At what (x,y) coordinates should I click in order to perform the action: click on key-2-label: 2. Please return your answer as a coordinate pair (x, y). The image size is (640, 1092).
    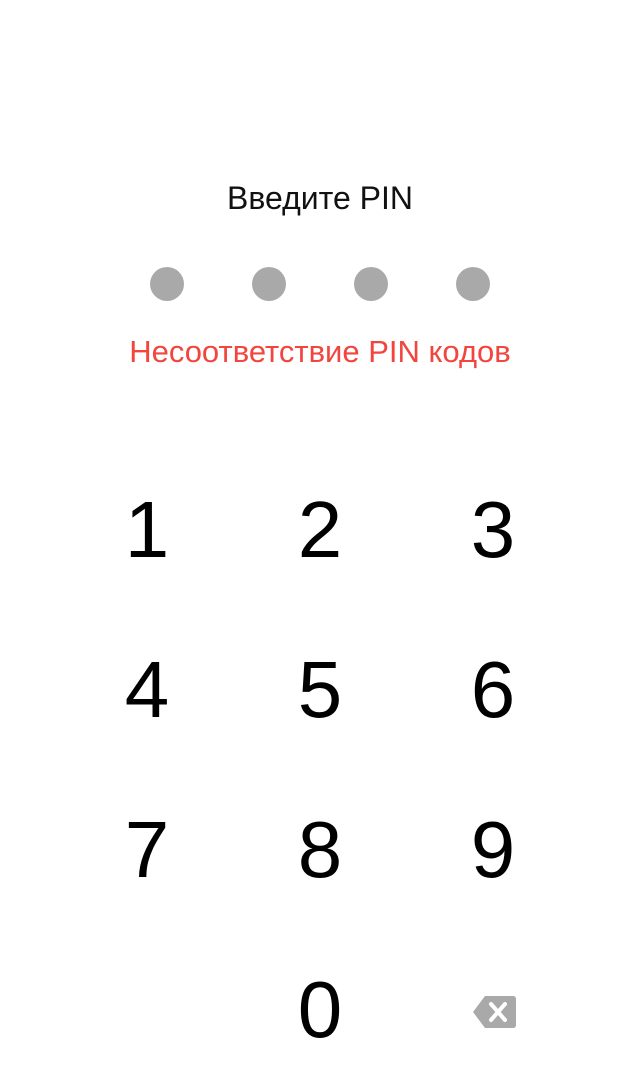
    Looking at the image, I should click on (320, 529).